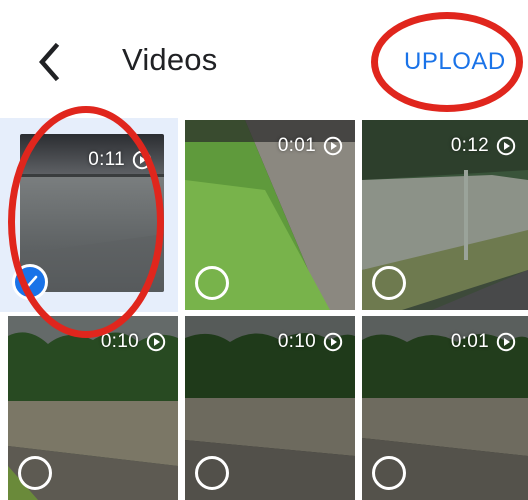  Describe the element at coordinates (120, 160) in the screenshot. I see `video-duration: 0:11` at that location.